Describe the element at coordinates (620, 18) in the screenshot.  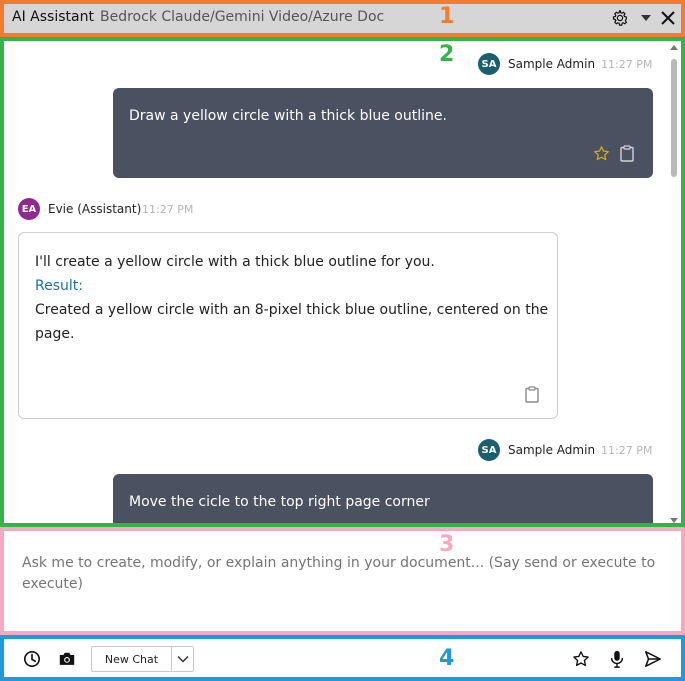
I see `gear-icon` at that location.